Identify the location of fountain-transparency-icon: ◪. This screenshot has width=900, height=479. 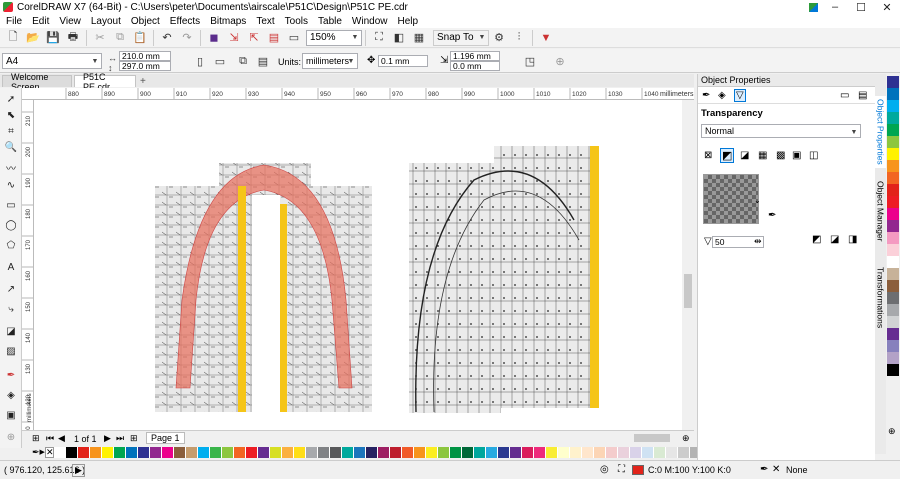
(744, 155).